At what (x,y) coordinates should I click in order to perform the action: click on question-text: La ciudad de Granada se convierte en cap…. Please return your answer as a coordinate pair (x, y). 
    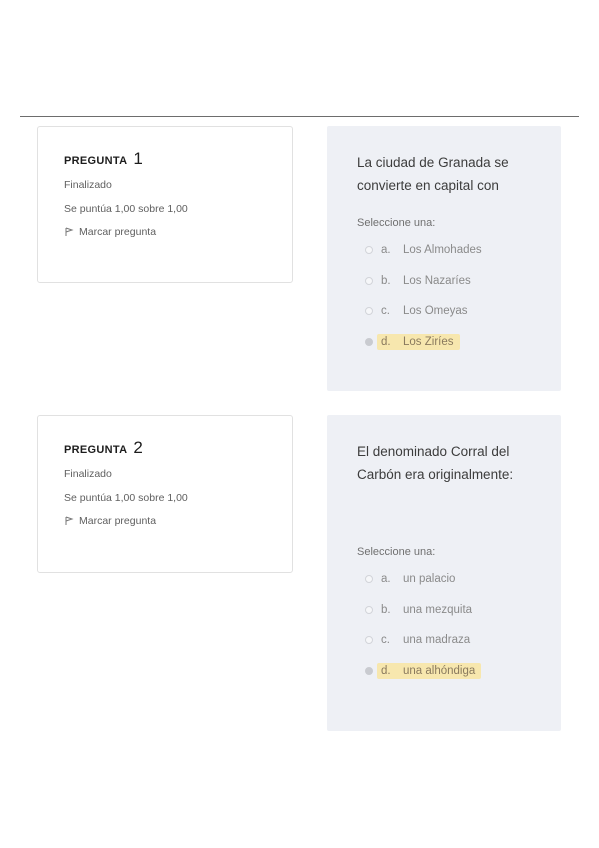
    Looking at the image, I should click on (433, 174).